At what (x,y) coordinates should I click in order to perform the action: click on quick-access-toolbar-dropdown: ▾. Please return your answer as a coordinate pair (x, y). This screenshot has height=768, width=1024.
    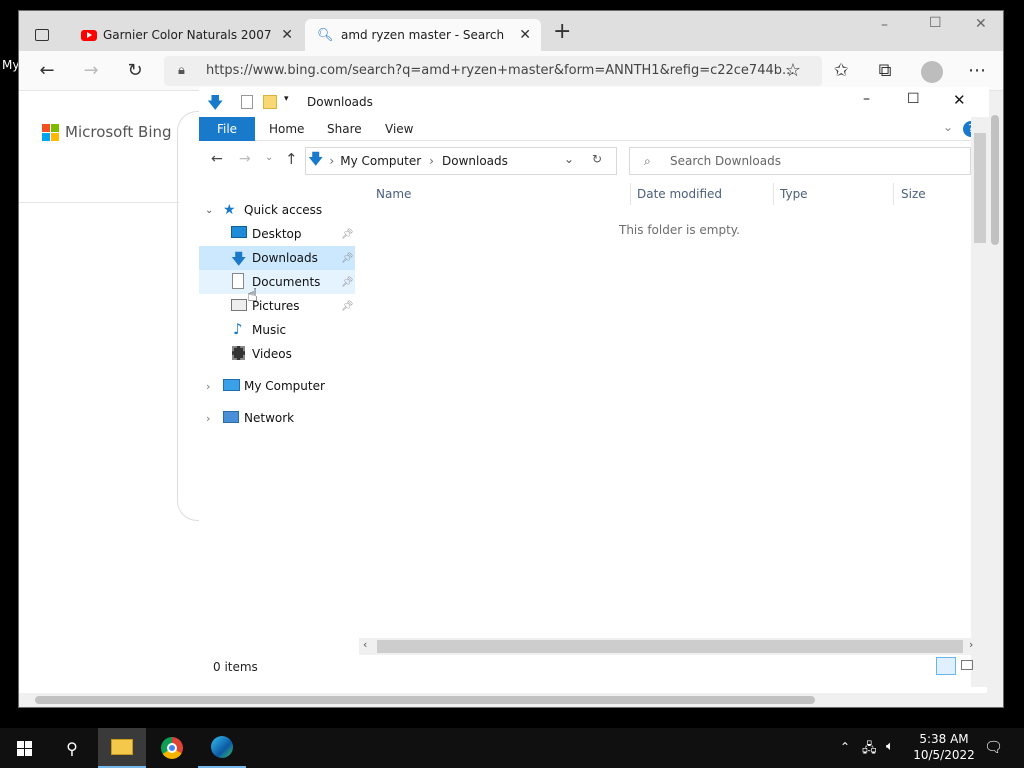
    Looking at the image, I should click on (286, 99).